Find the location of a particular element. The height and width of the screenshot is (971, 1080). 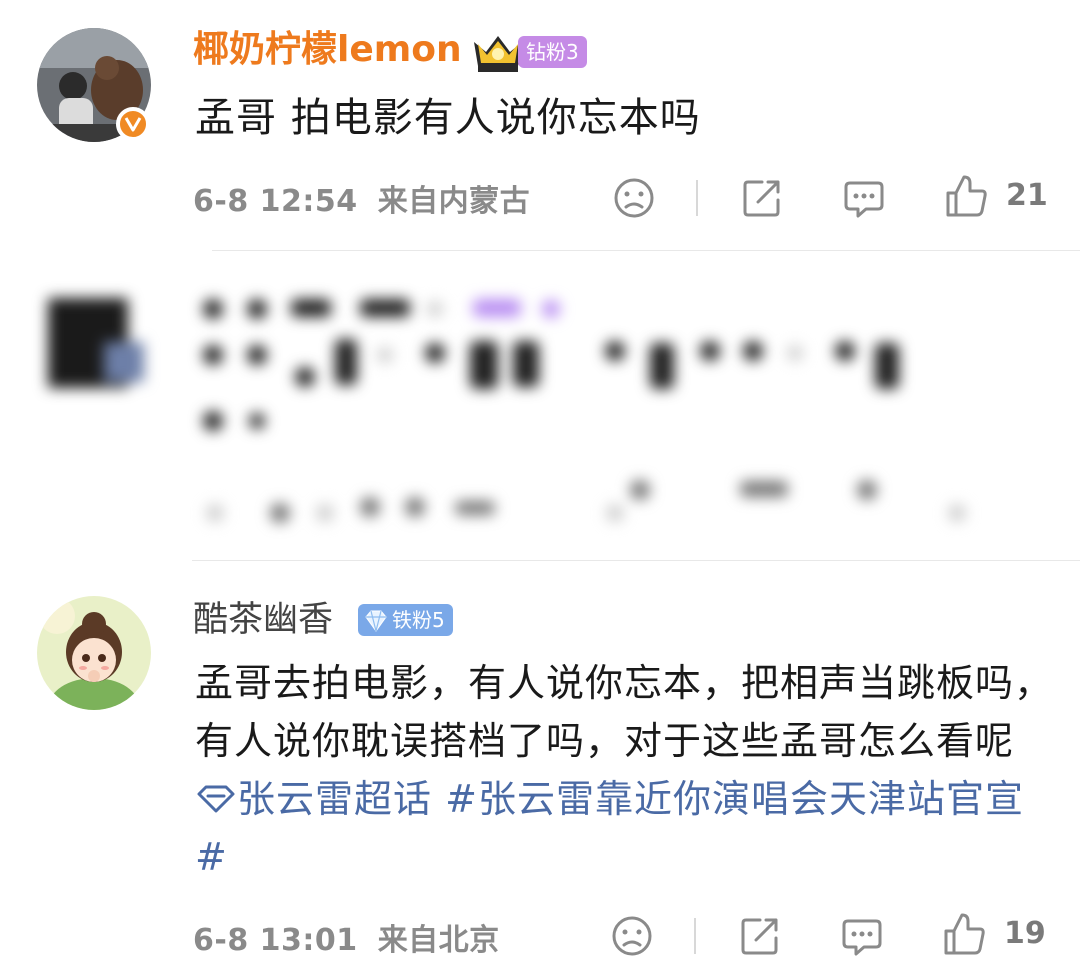

redacted-avatar is located at coordinates (102, 349).